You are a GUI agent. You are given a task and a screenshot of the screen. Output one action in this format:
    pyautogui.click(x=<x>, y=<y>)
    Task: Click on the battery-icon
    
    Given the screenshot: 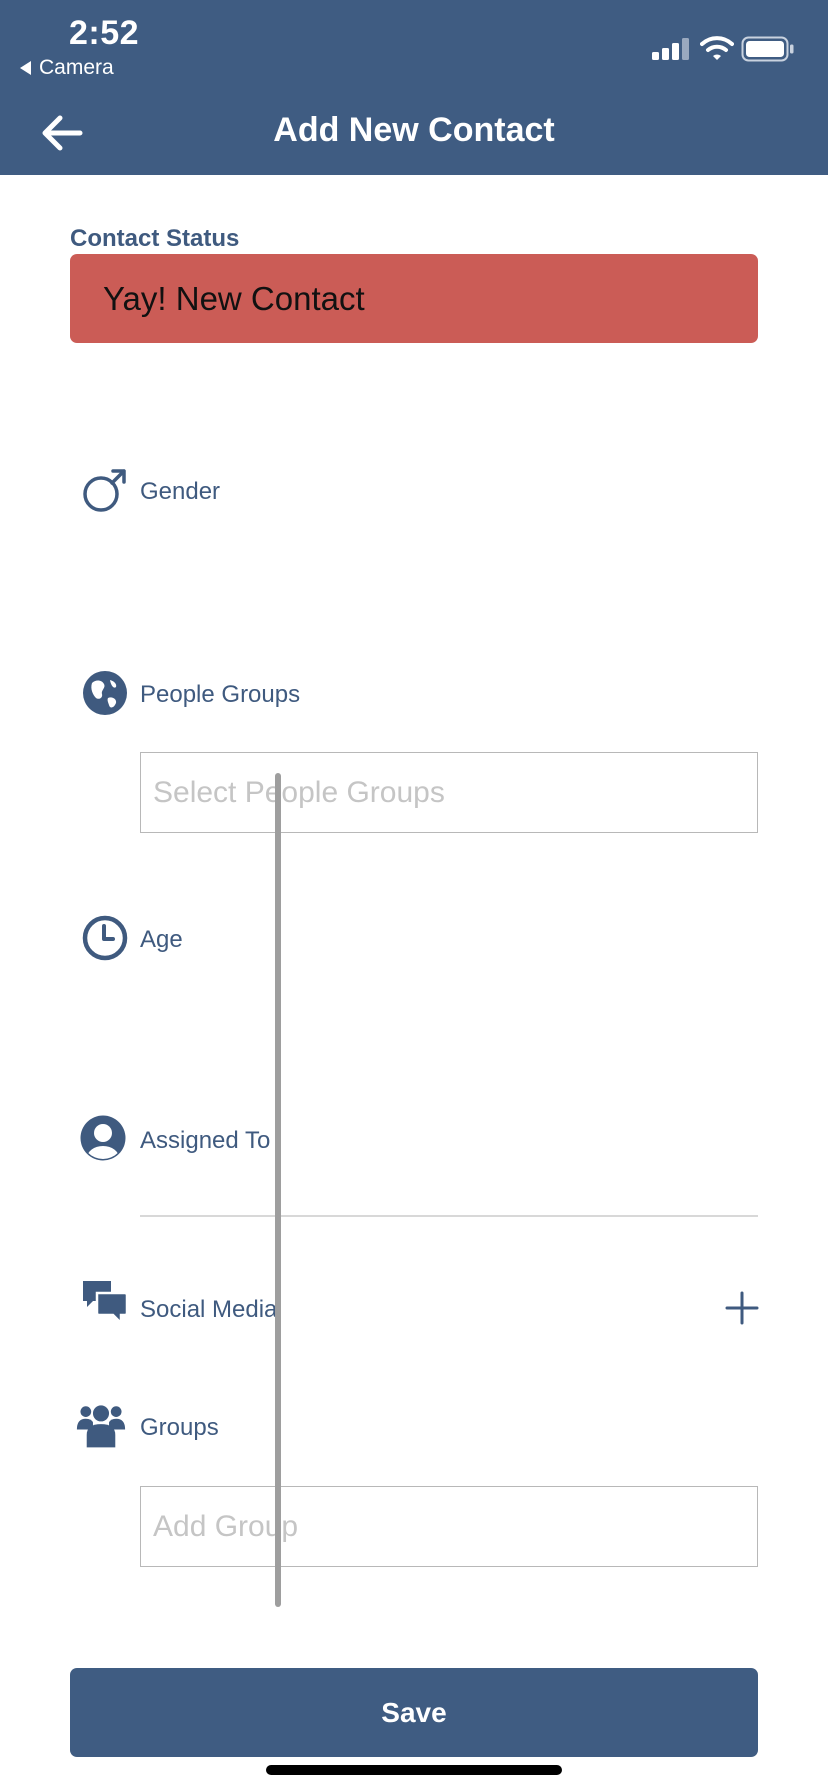 What is the action you would take?
    pyautogui.click(x=767, y=49)
    